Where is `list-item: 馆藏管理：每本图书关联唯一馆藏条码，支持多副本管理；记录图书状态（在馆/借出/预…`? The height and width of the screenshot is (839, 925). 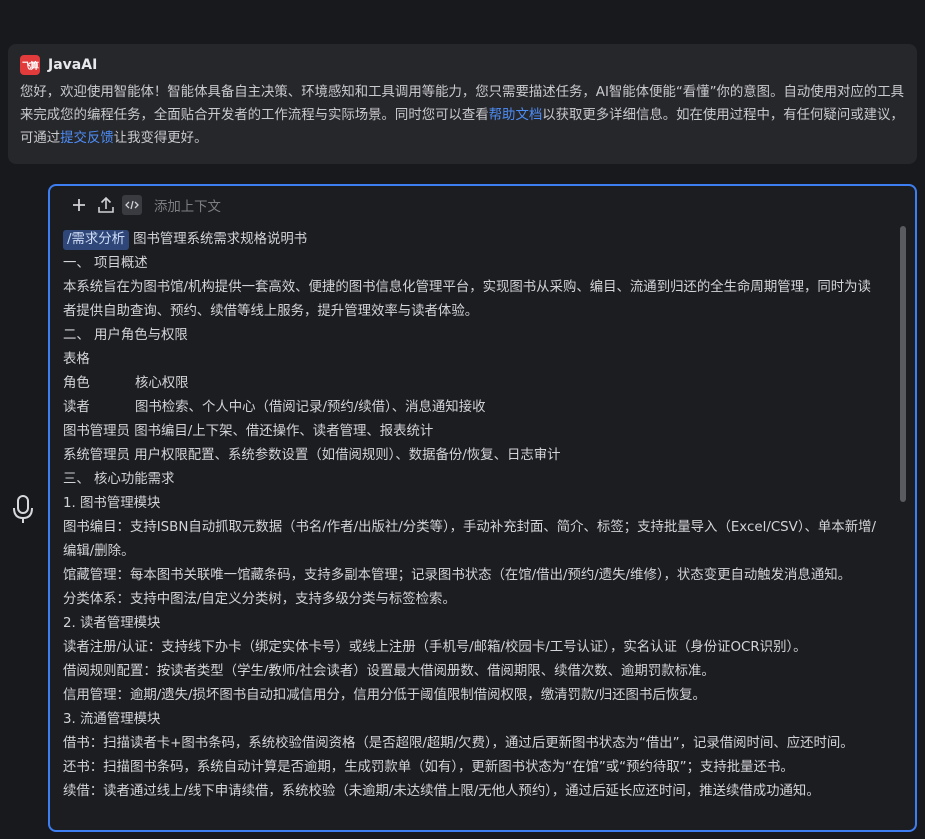 list-item: 馆藏管理：每本图书关联唯一馆藏条码，支持多副本管理；记录图书状态（在馆/借出/预… is located at coordinates (457, 575).